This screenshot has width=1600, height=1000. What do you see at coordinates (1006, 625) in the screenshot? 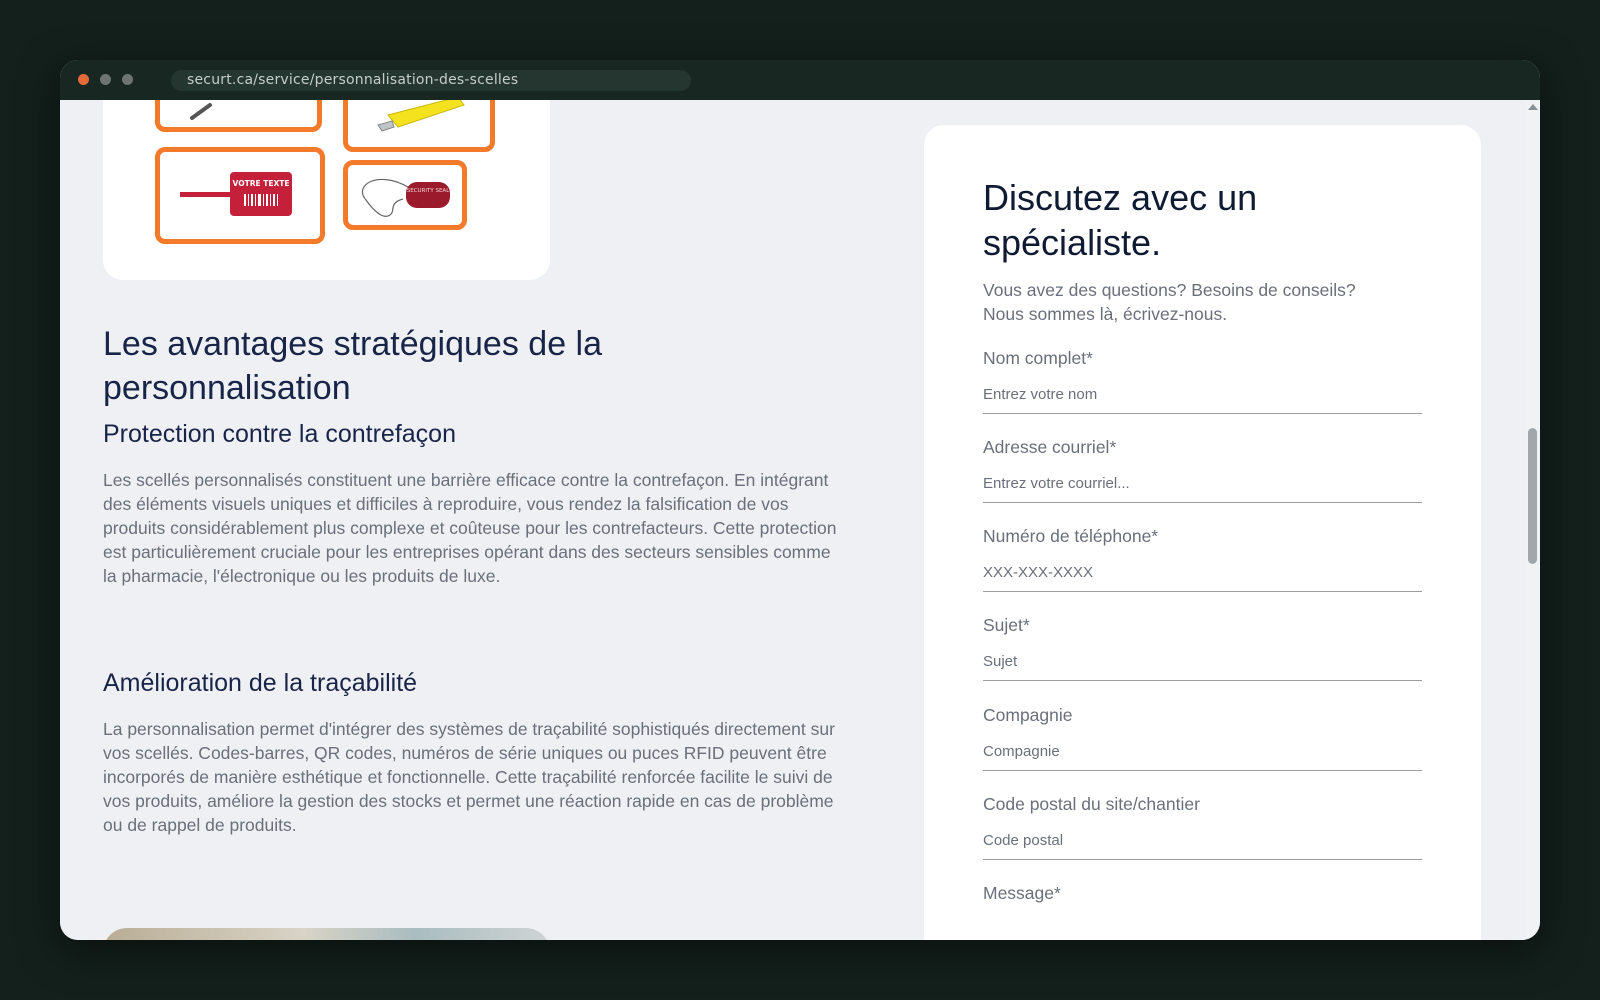
I see `subject-label: Sujet*` at bounding box center [1006, 625].